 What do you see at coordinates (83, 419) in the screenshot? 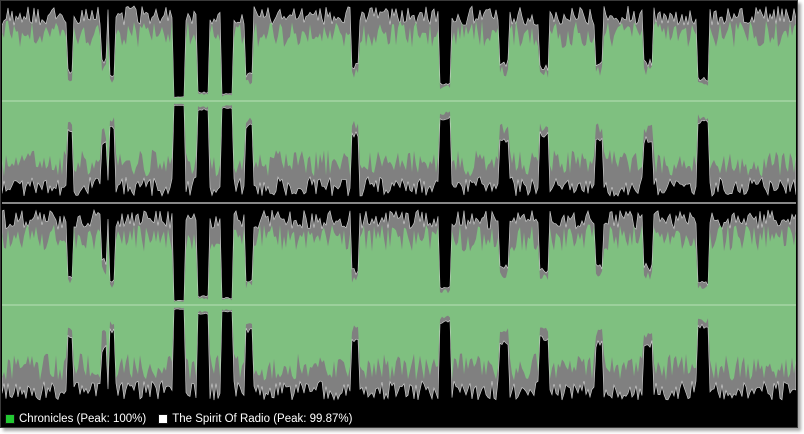
I see `legend-label-chronicles: Chronicles (Peak: 100%)` at bounding box center [83, 419].